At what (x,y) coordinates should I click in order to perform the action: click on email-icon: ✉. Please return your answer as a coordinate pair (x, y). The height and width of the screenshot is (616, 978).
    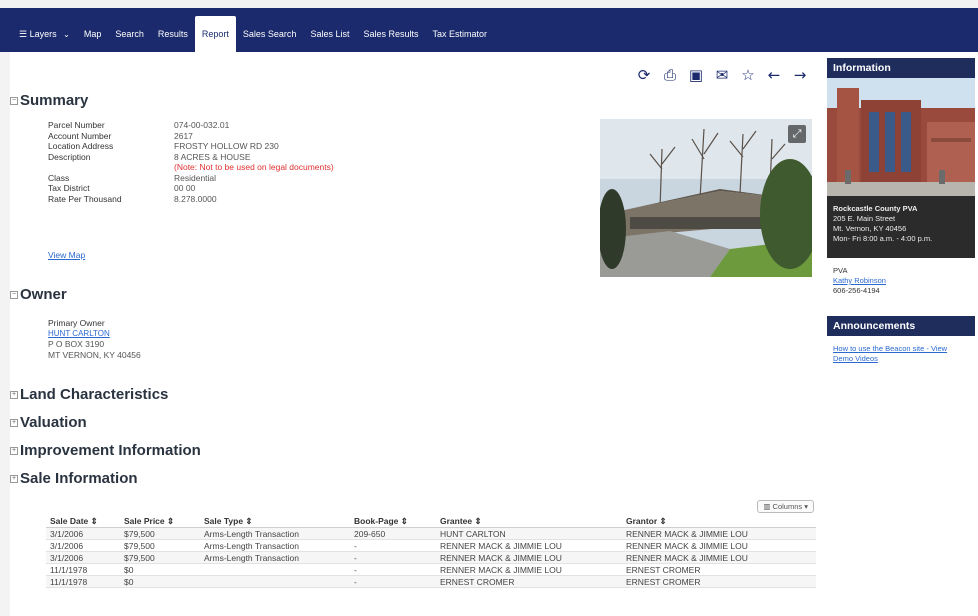
    Looking at the image, I should click on (722, 75).